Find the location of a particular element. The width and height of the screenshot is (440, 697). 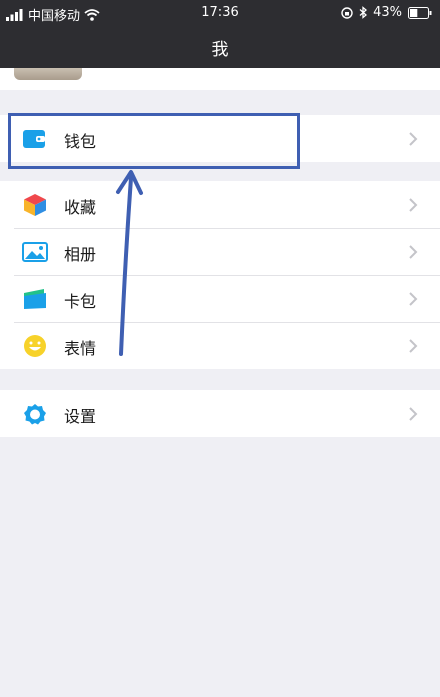

menu-item-label: 设置 is located at coordinates (80, 416).